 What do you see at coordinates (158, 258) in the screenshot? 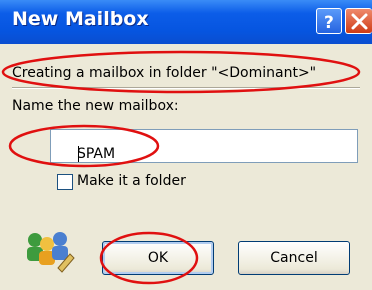
I see `ok-button: OK` at bounding box center [158, 258].